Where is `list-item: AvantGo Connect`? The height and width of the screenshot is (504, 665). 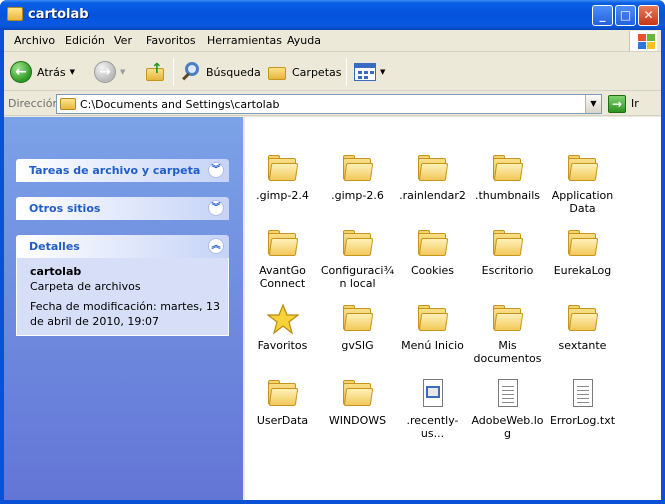 list-item: AvantGo Connect is located at coordinates (282, 259).